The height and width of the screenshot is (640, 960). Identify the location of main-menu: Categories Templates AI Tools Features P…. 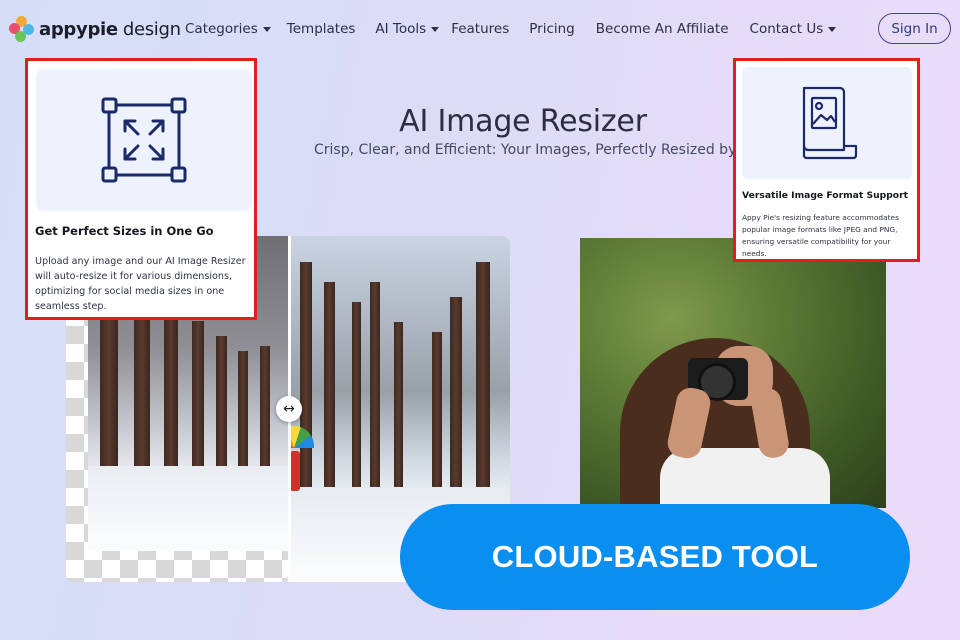
(518, 29).